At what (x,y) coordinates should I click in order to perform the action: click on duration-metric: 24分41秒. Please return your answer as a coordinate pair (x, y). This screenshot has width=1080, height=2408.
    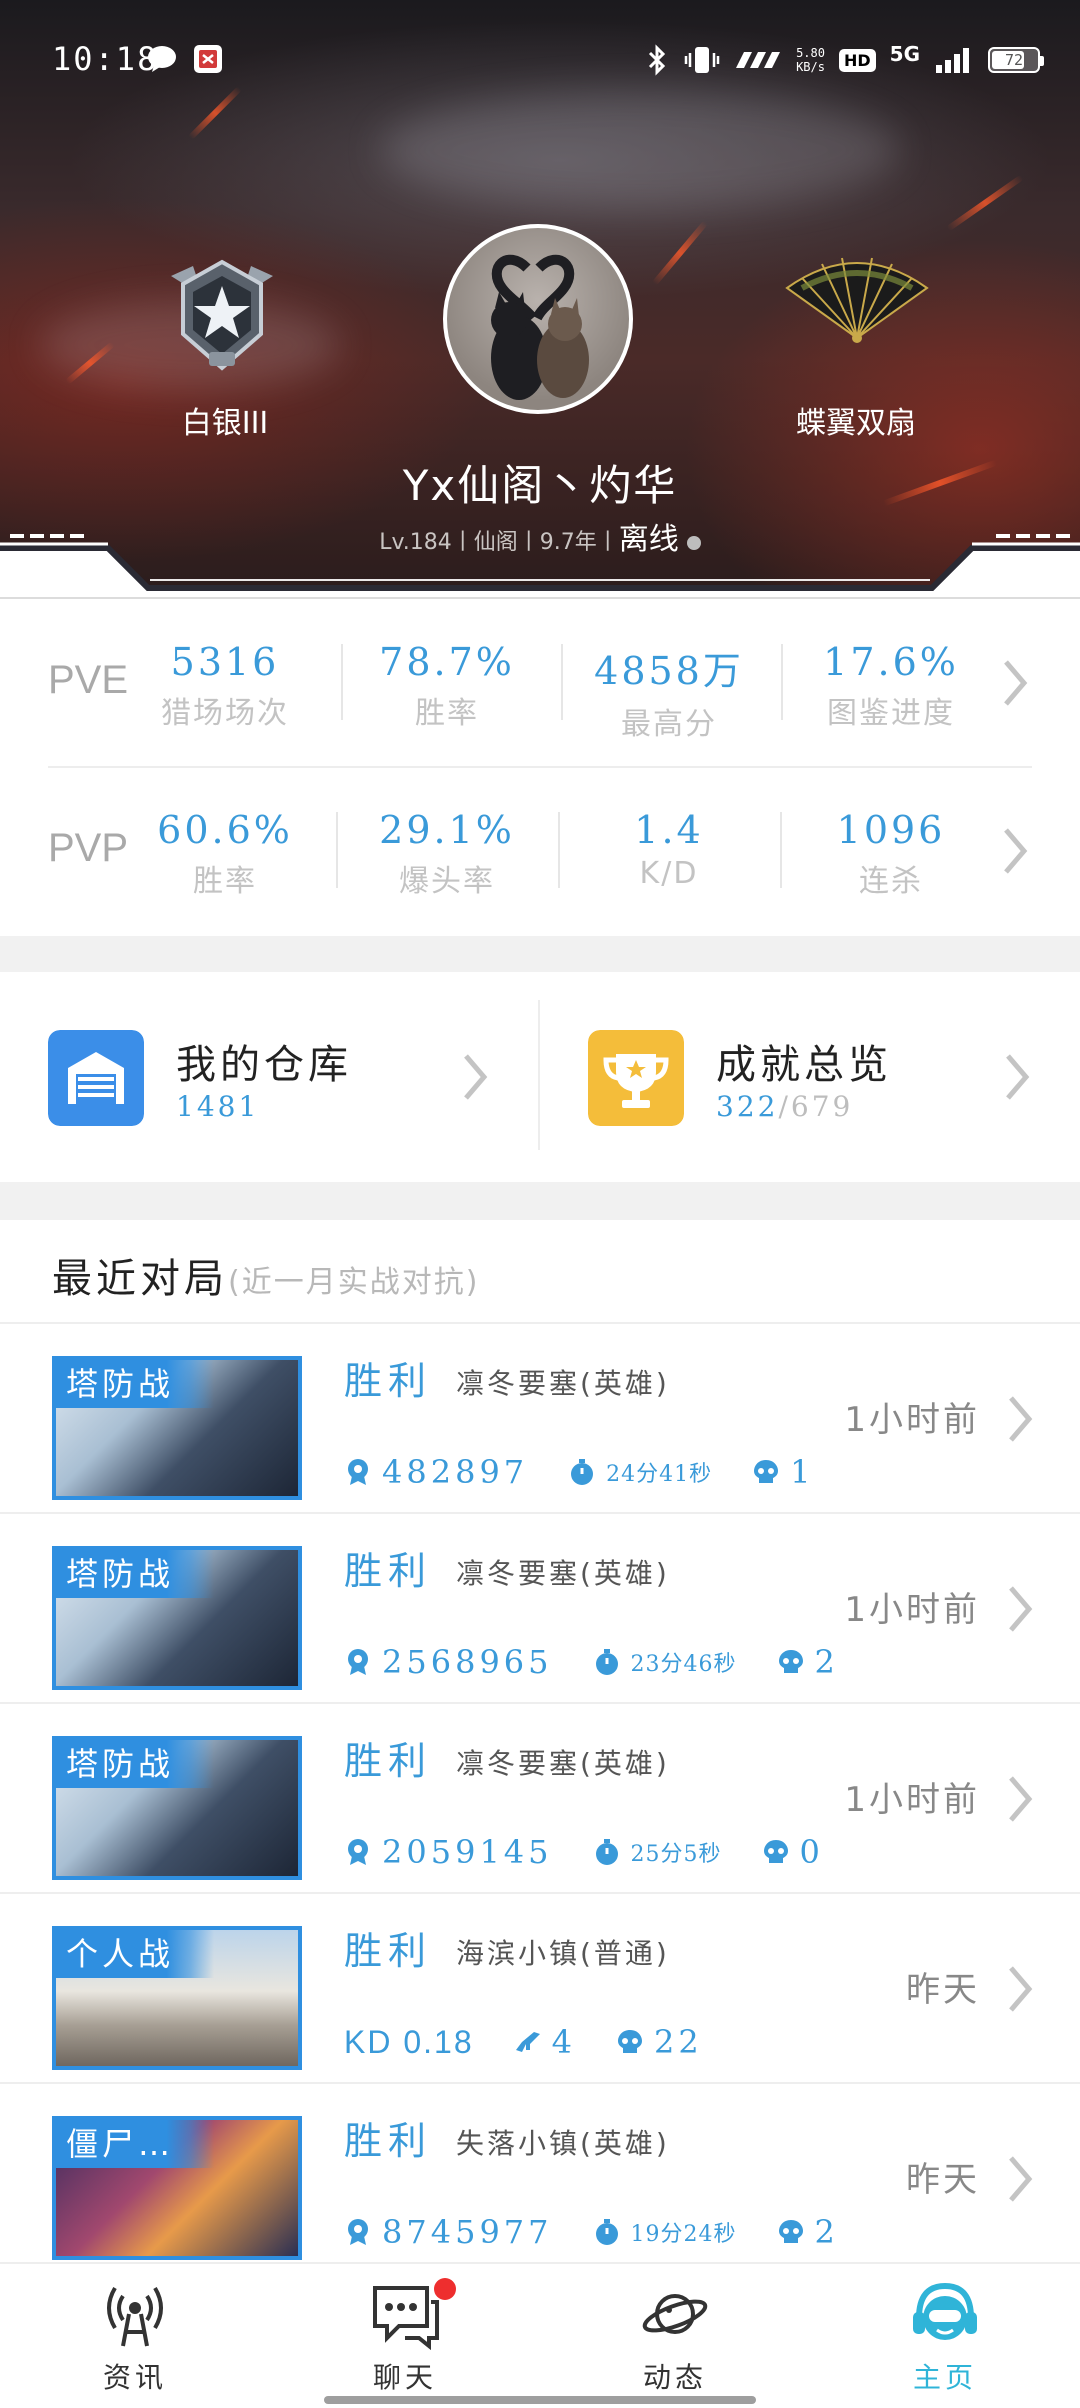
    Looking at the image, I should click on (640, 1472).